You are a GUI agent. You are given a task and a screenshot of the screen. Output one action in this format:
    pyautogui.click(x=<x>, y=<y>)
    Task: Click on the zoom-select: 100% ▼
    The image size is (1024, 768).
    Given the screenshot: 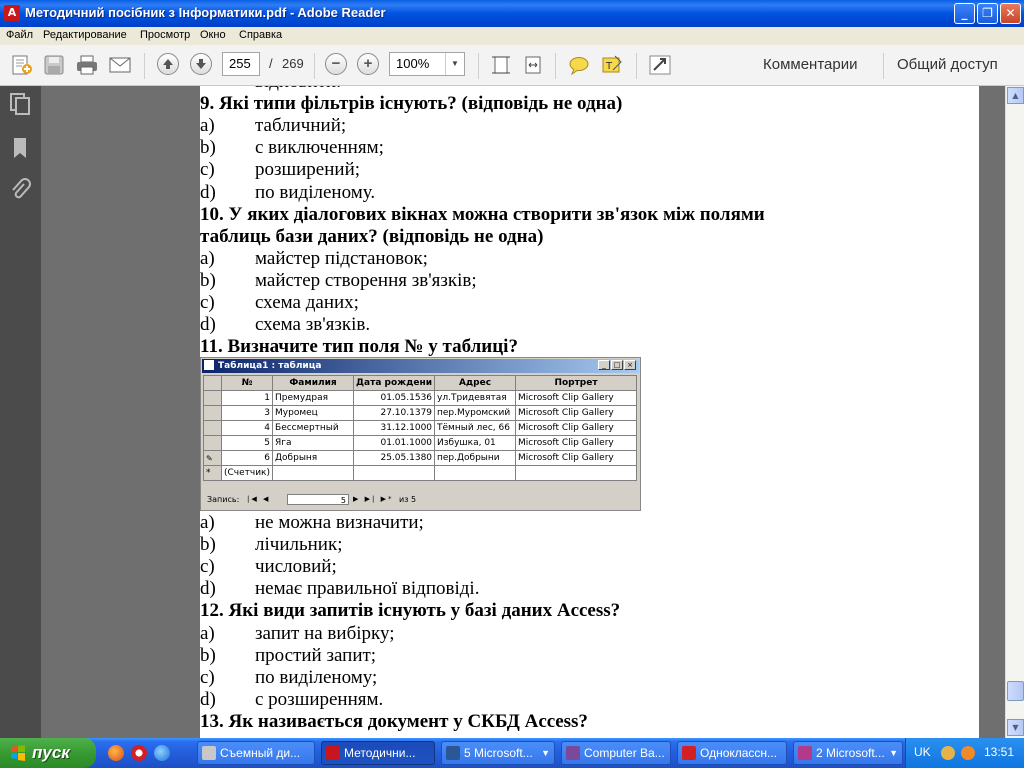 What is the action you would take?
    pyautogui.click(x=427, y=64)
    